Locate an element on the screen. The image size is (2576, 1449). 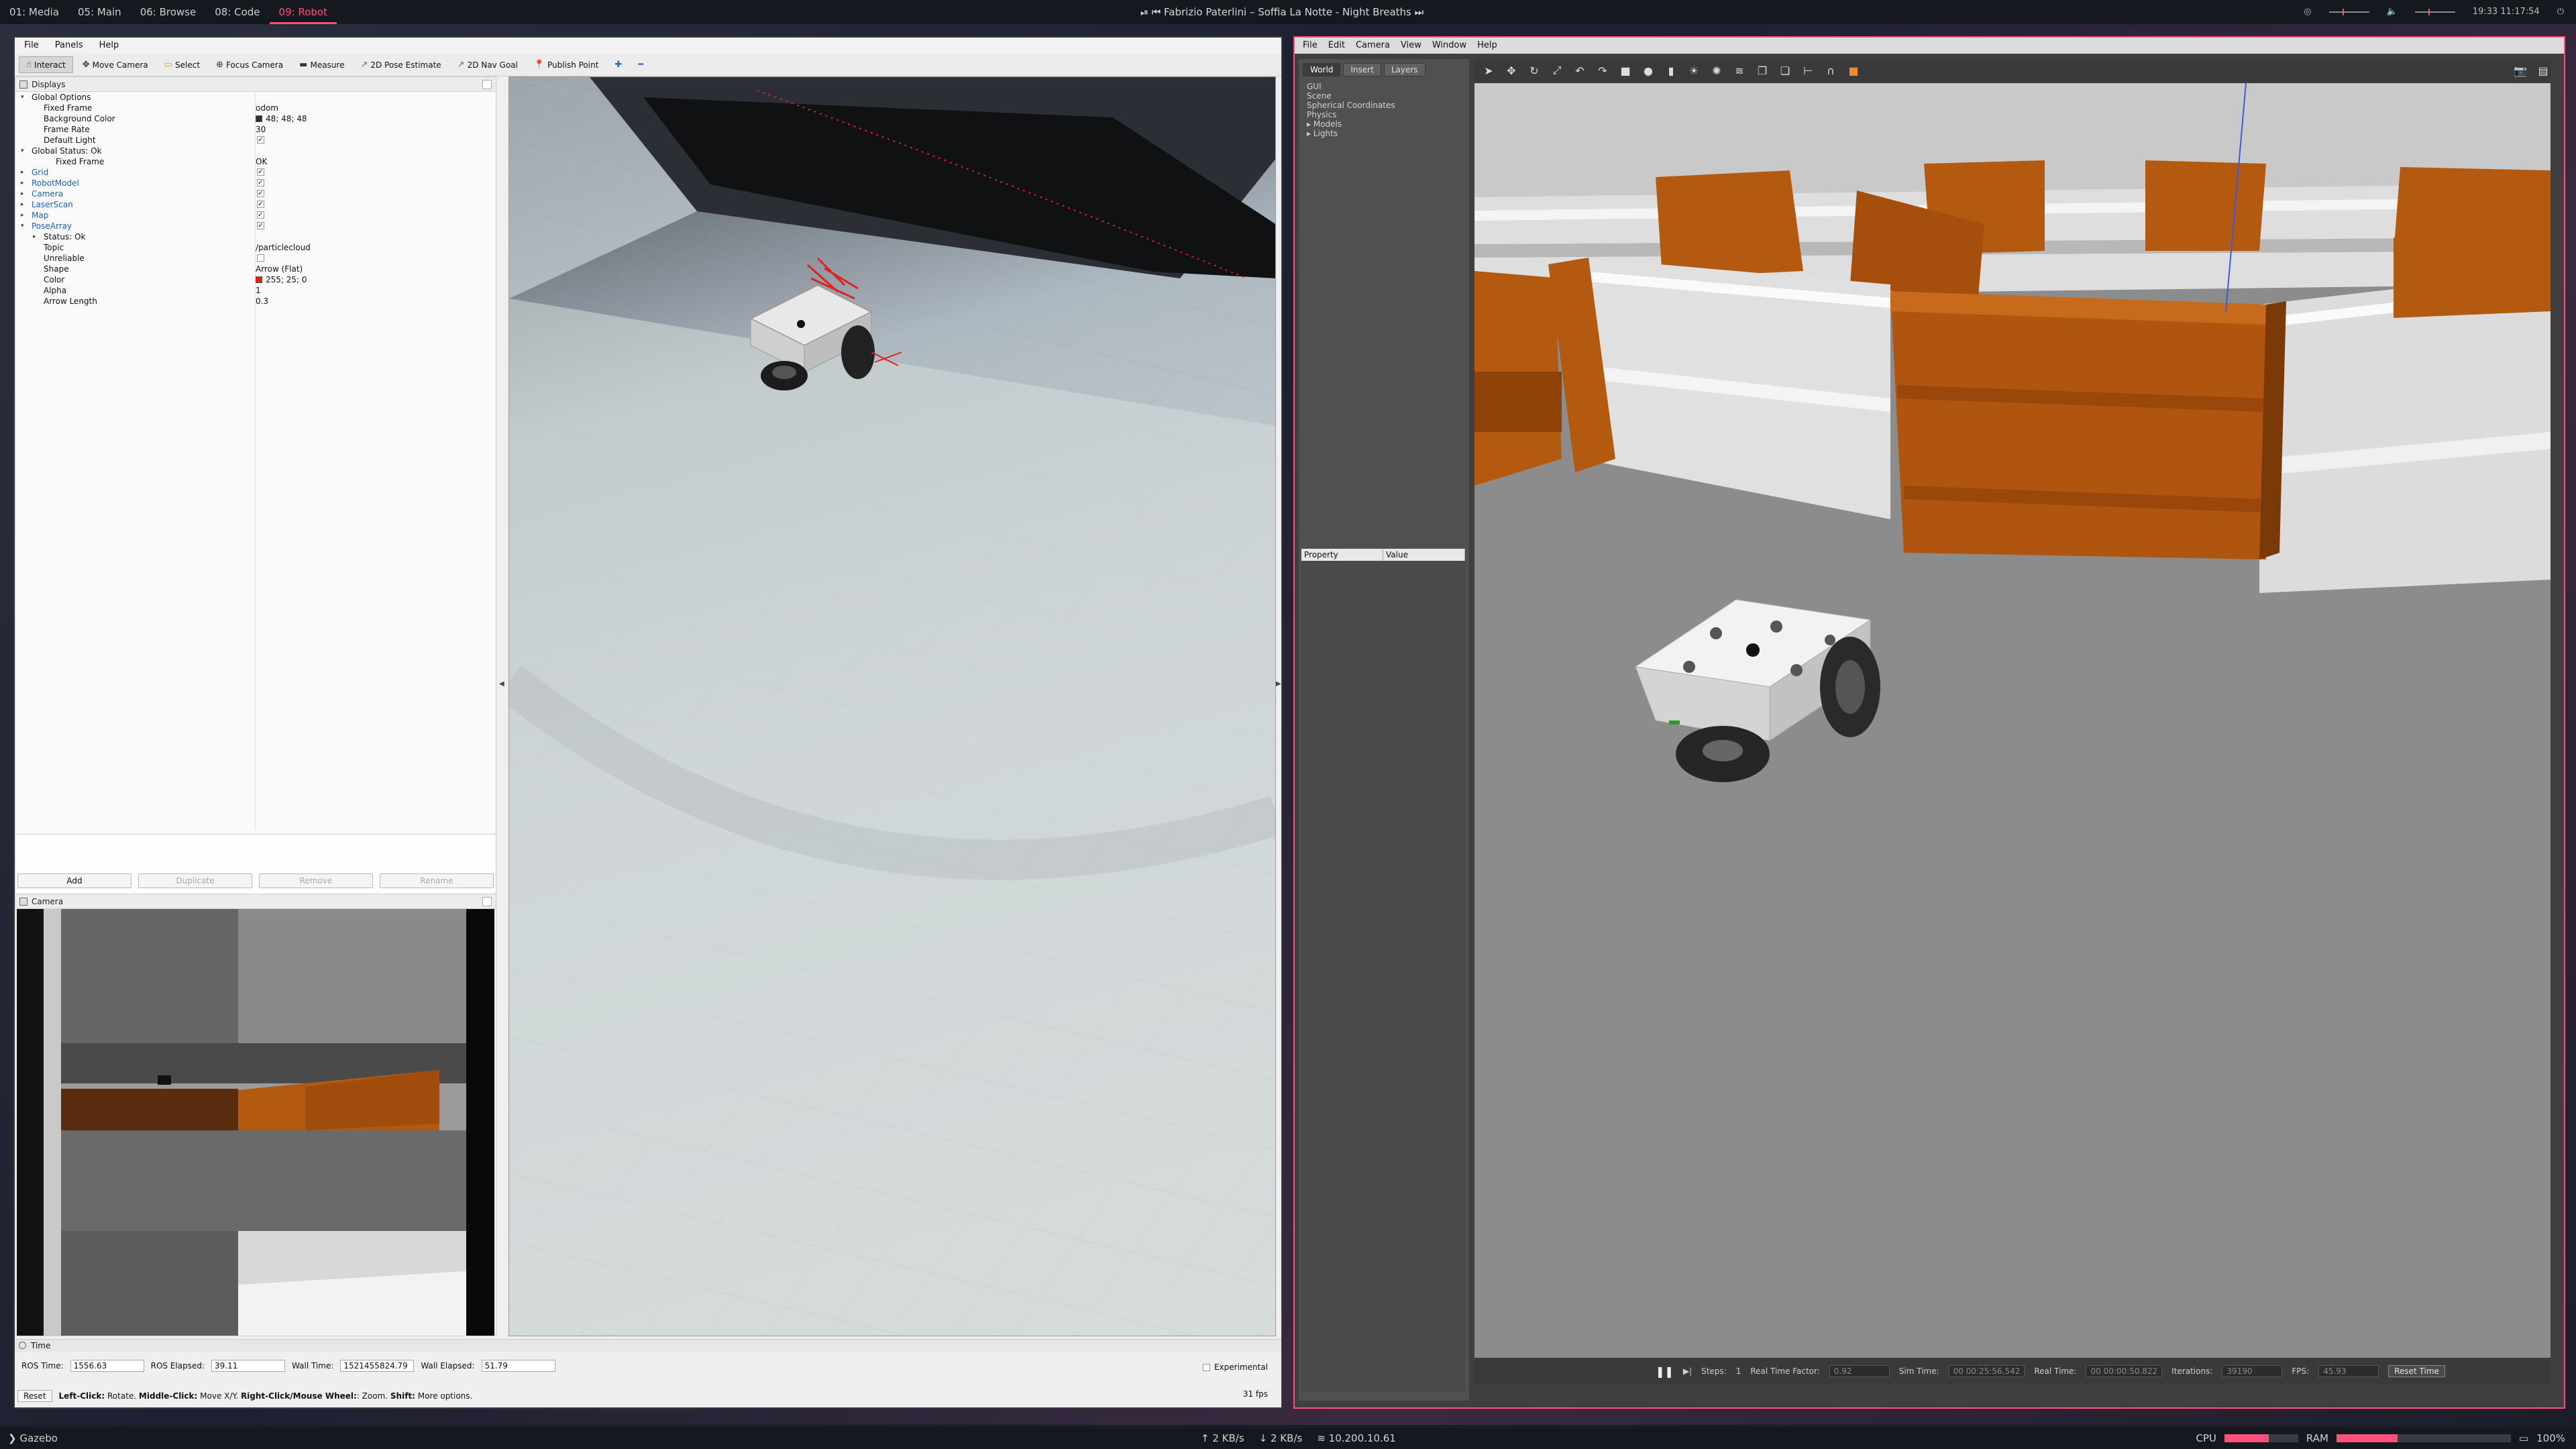
tree-row: Default Light ✓ is located at coordinates (255, 140).